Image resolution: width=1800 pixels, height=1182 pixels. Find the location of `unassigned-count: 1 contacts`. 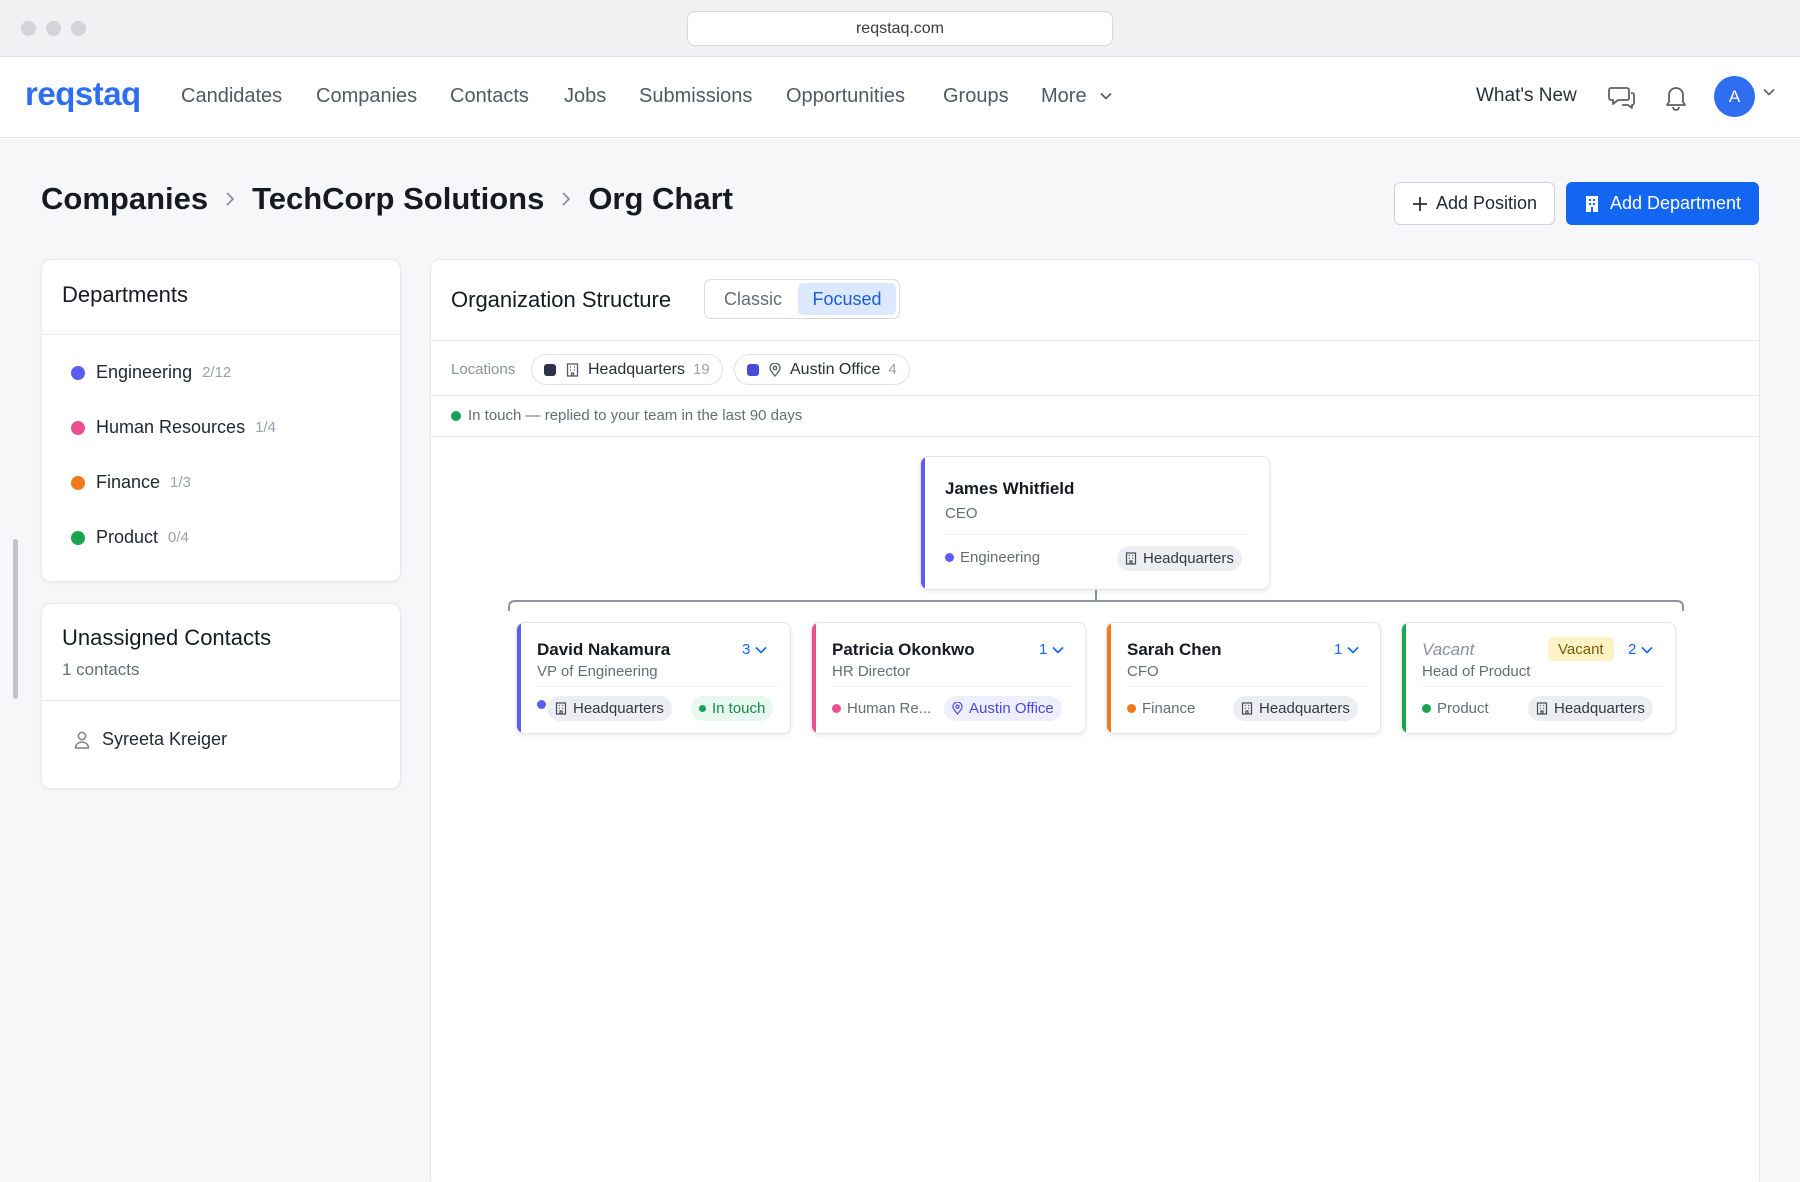

unassigned-count: 1 contacts is located at coordinates (101, 669).